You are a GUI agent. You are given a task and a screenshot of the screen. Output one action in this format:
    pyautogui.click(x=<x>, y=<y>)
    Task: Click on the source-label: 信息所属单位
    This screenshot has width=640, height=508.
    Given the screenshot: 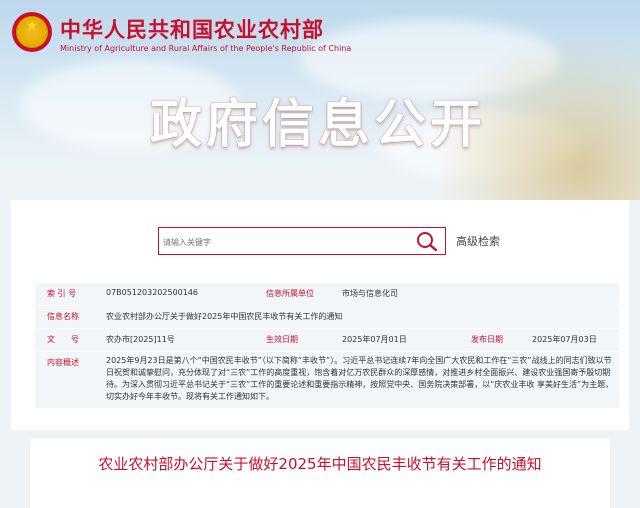 What is the action you would take?
    pyautogui.click(x=290, y=293)
    